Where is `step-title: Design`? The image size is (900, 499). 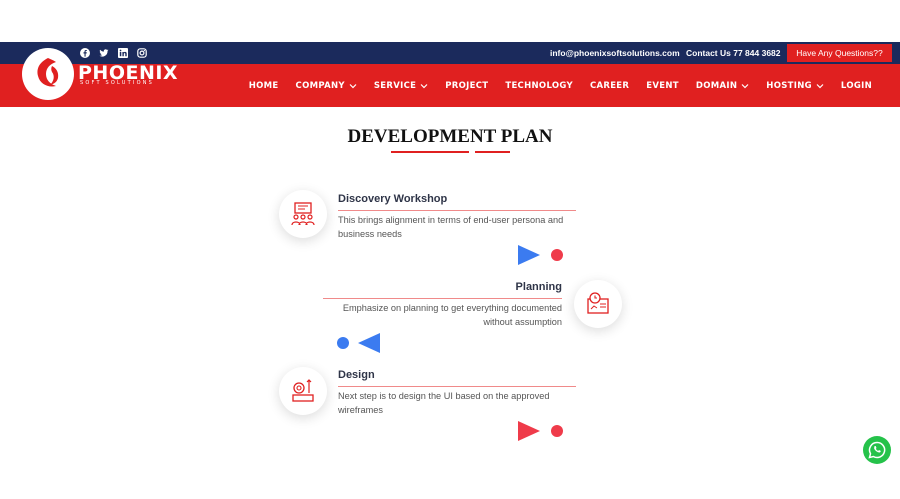
step-title: Design is located at coordinates (356, 375).